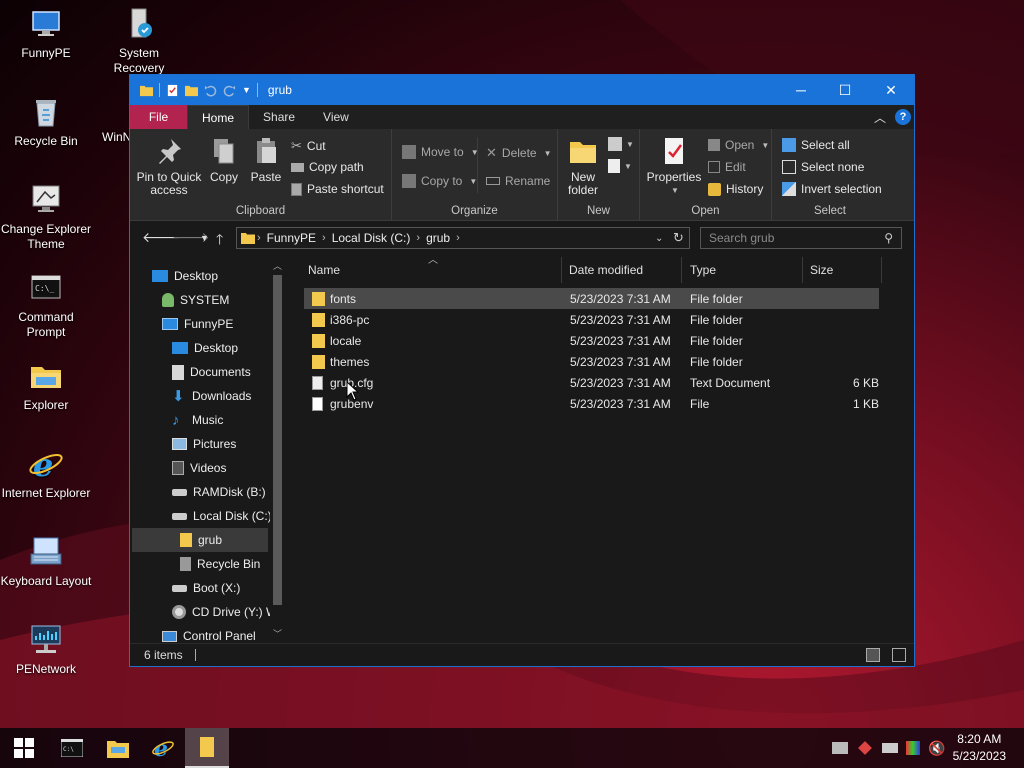 This screenshot has height=768, width=1024. Describe the element at coordinates (46, 305) in the screenshot. I see `desktop-icon-command-prompt: C:\_ Command Prompt` at that location.